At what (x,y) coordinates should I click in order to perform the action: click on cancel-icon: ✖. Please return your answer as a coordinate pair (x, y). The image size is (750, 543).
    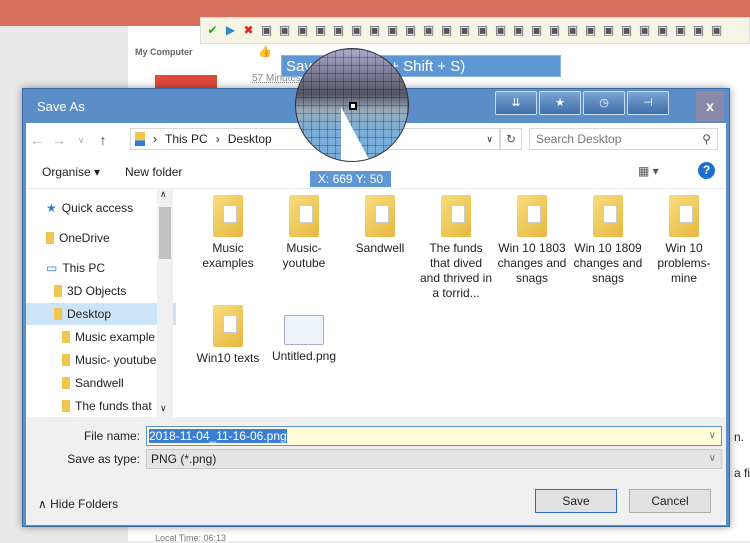
    Looking at the image, I should click on (248, 30).